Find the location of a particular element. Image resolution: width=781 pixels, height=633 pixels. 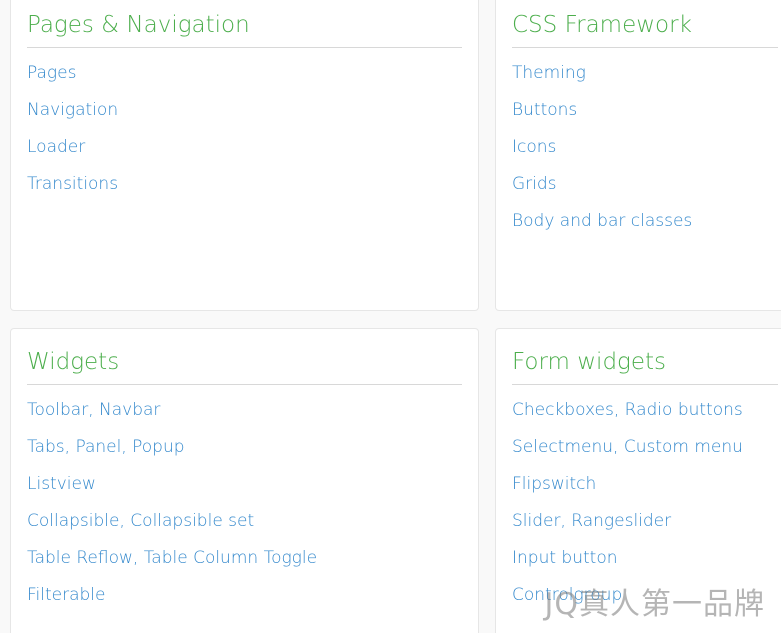

nav-link: Popup is located at coordinates (158, 447).